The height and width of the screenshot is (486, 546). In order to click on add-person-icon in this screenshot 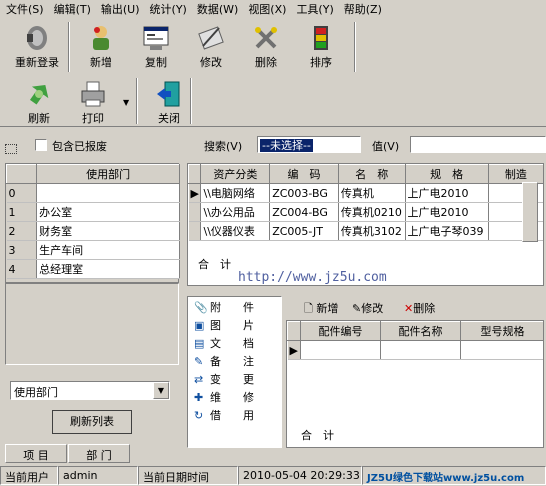, I will do `click(101, 38)`.